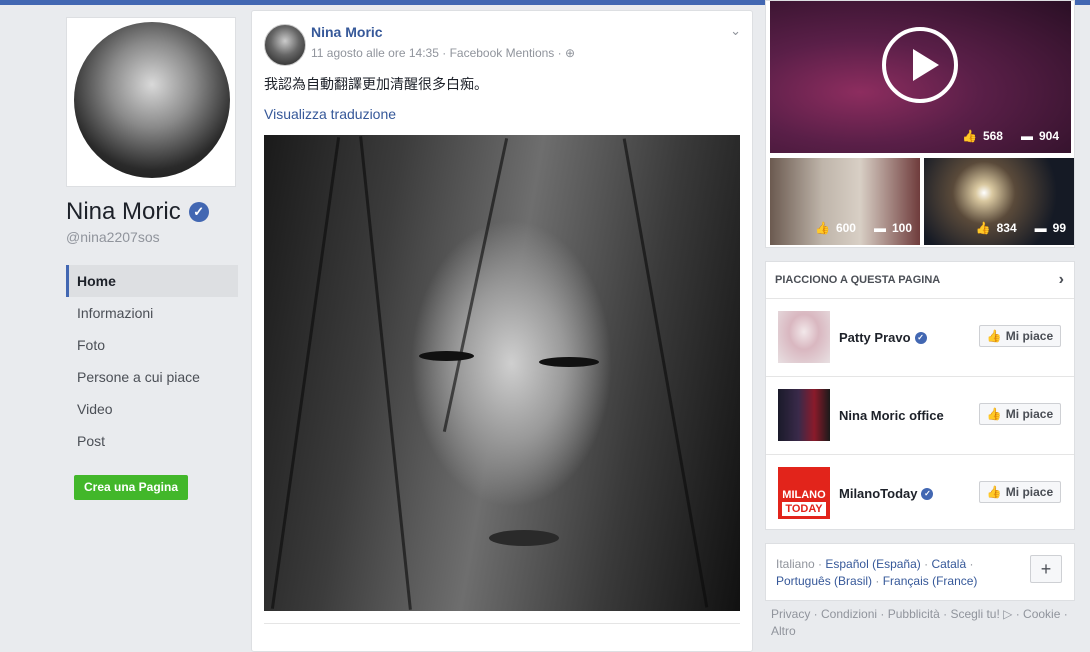 Image resolution: width=1090 pixels, height=652 pixels. What do you see at coordinates (375, 53) in the screenshot?
I see `post-date: 11 agosto alle ore 14:35` at bounding box center [375, 53].